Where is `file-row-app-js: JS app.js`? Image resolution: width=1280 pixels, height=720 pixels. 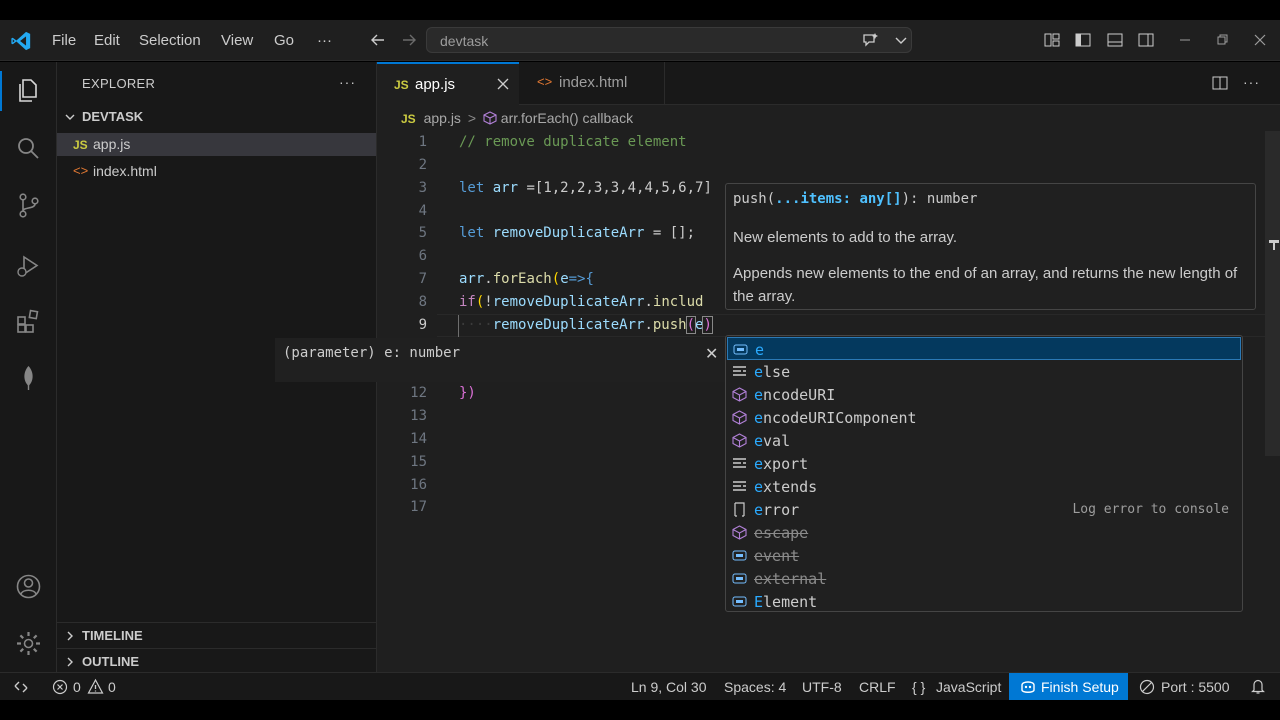
file-row-app-js: JS app.js is located at coordinates (216, 144).